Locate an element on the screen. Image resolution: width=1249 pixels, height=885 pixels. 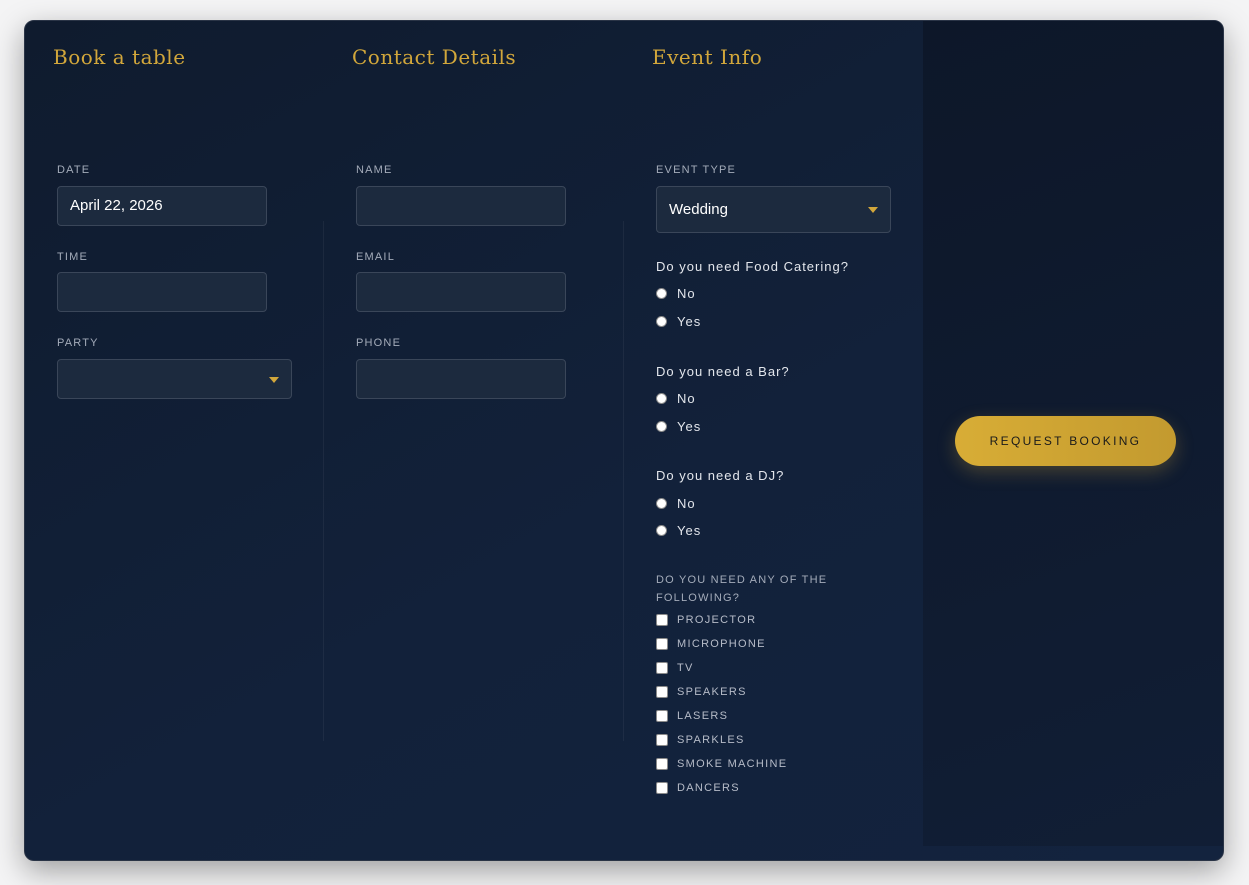
extra-lasers: LASERS is located at coordinates (692, 716).